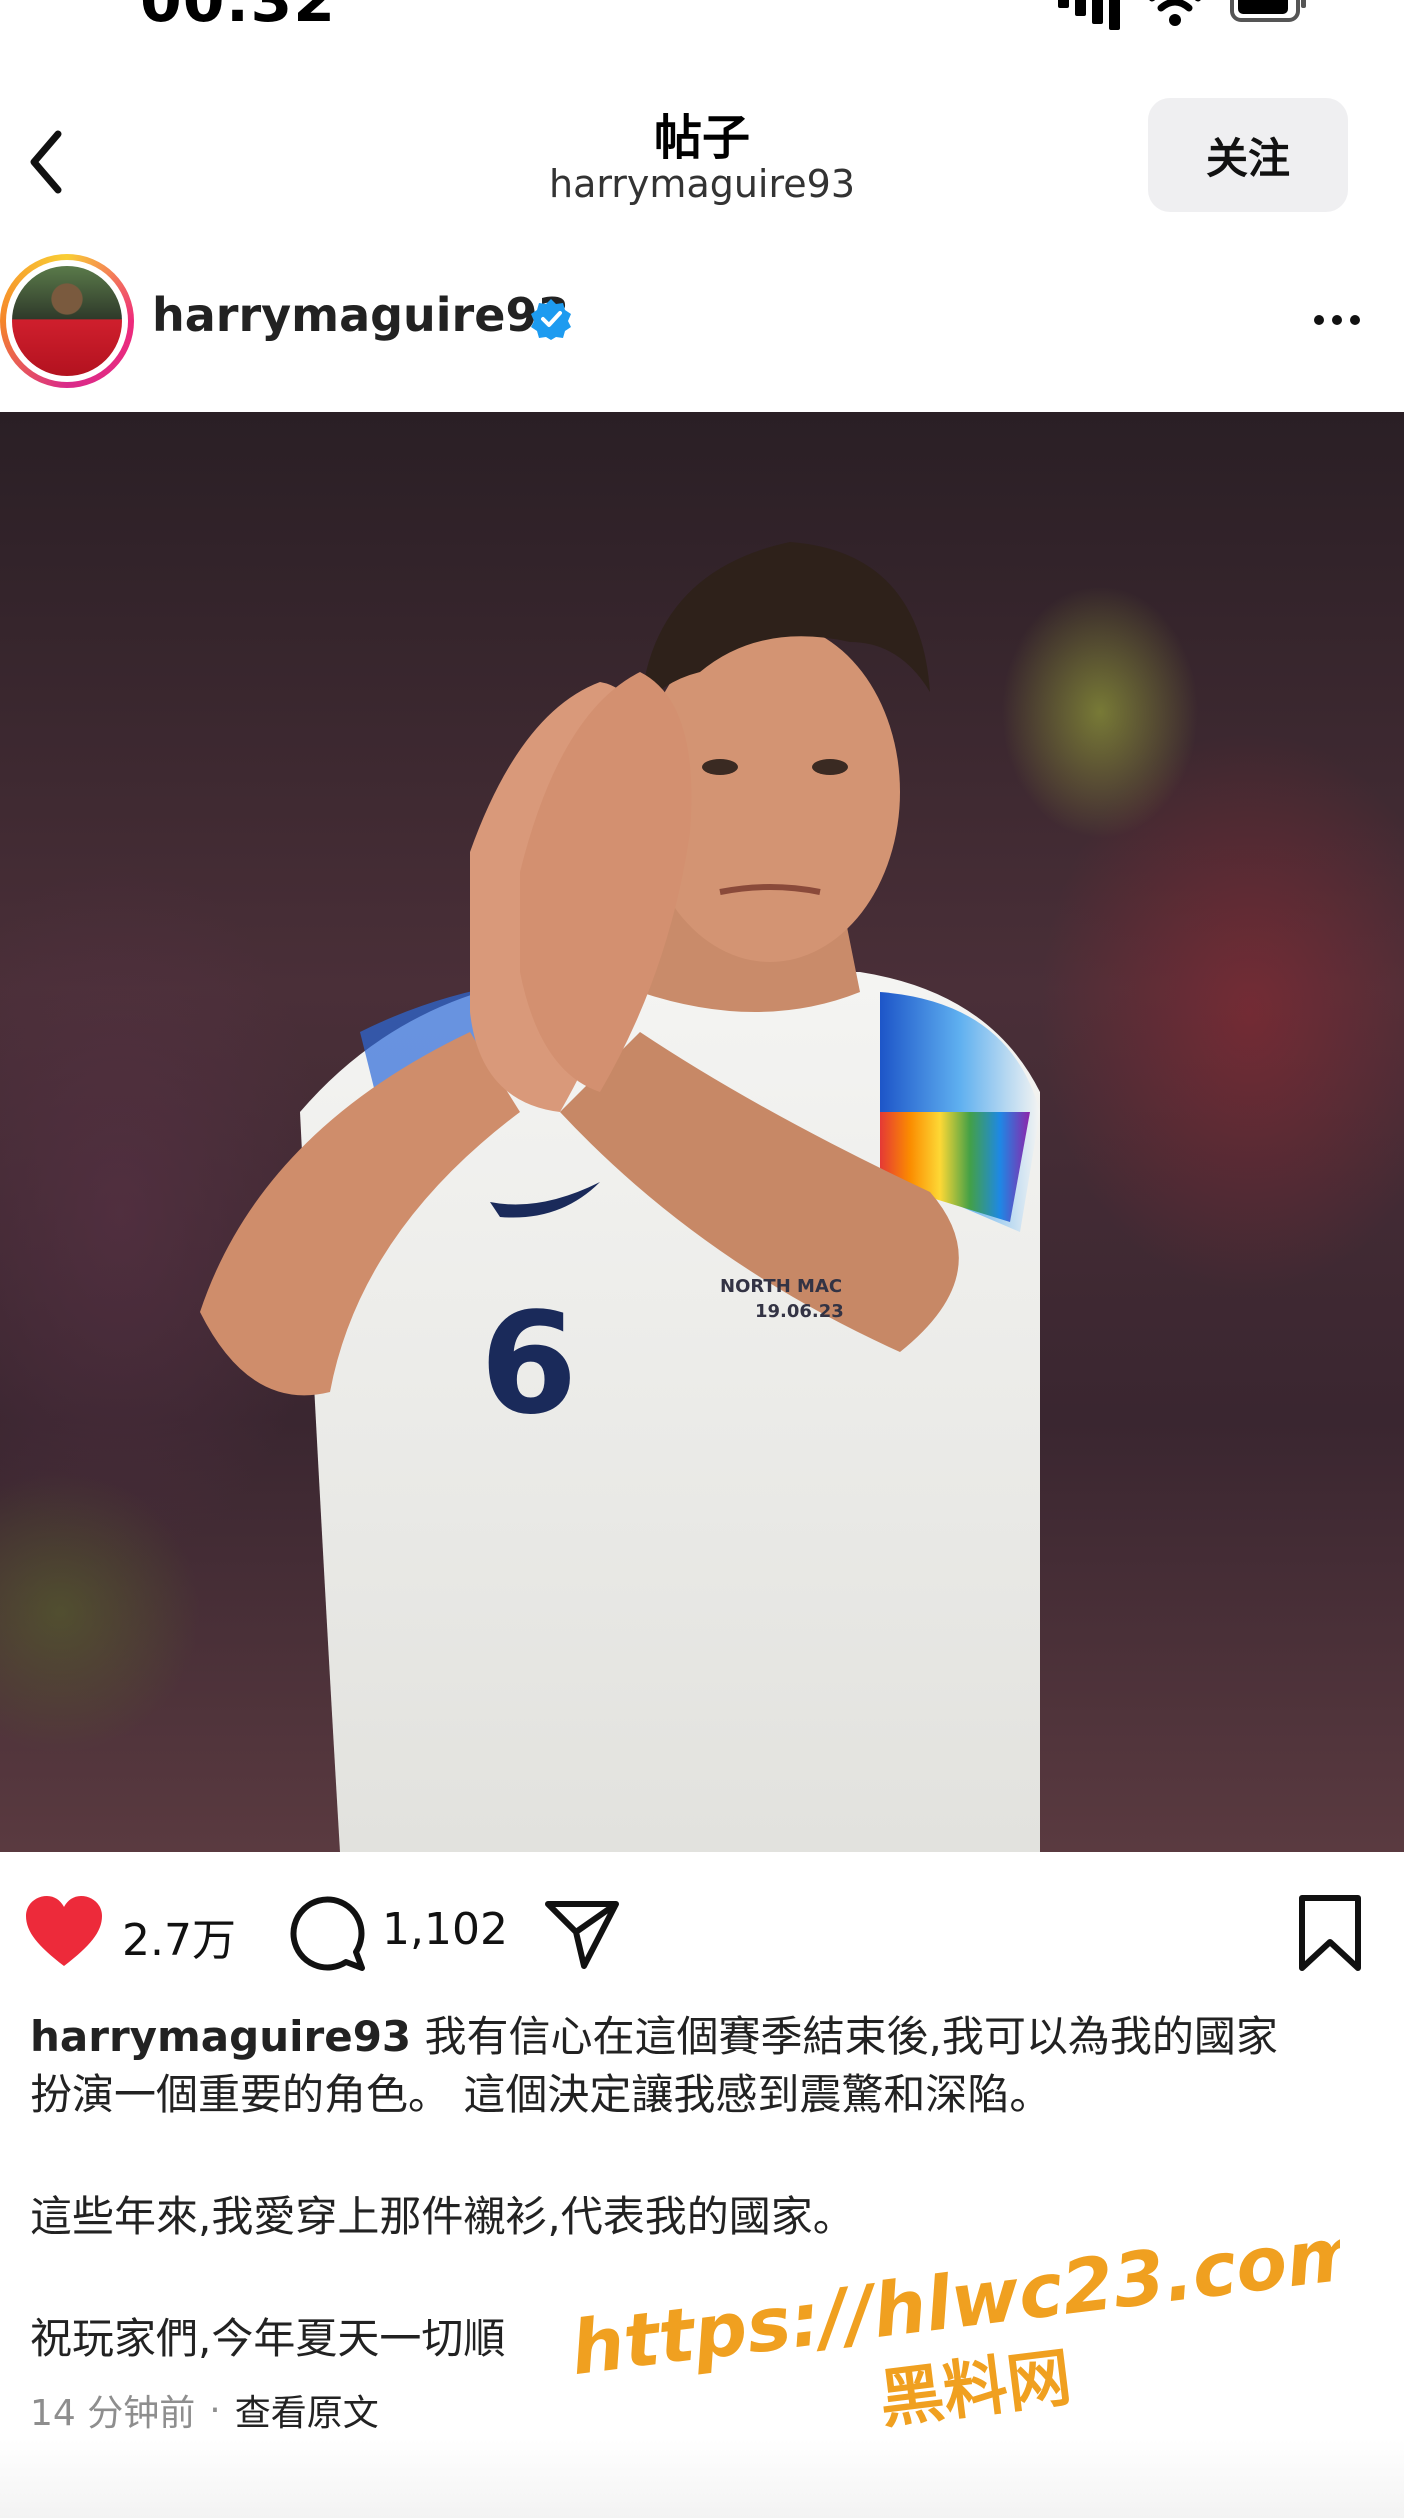  Describe the element at coordinates (64, 1932) in the screenshot. I see `heart-icon` at that location.